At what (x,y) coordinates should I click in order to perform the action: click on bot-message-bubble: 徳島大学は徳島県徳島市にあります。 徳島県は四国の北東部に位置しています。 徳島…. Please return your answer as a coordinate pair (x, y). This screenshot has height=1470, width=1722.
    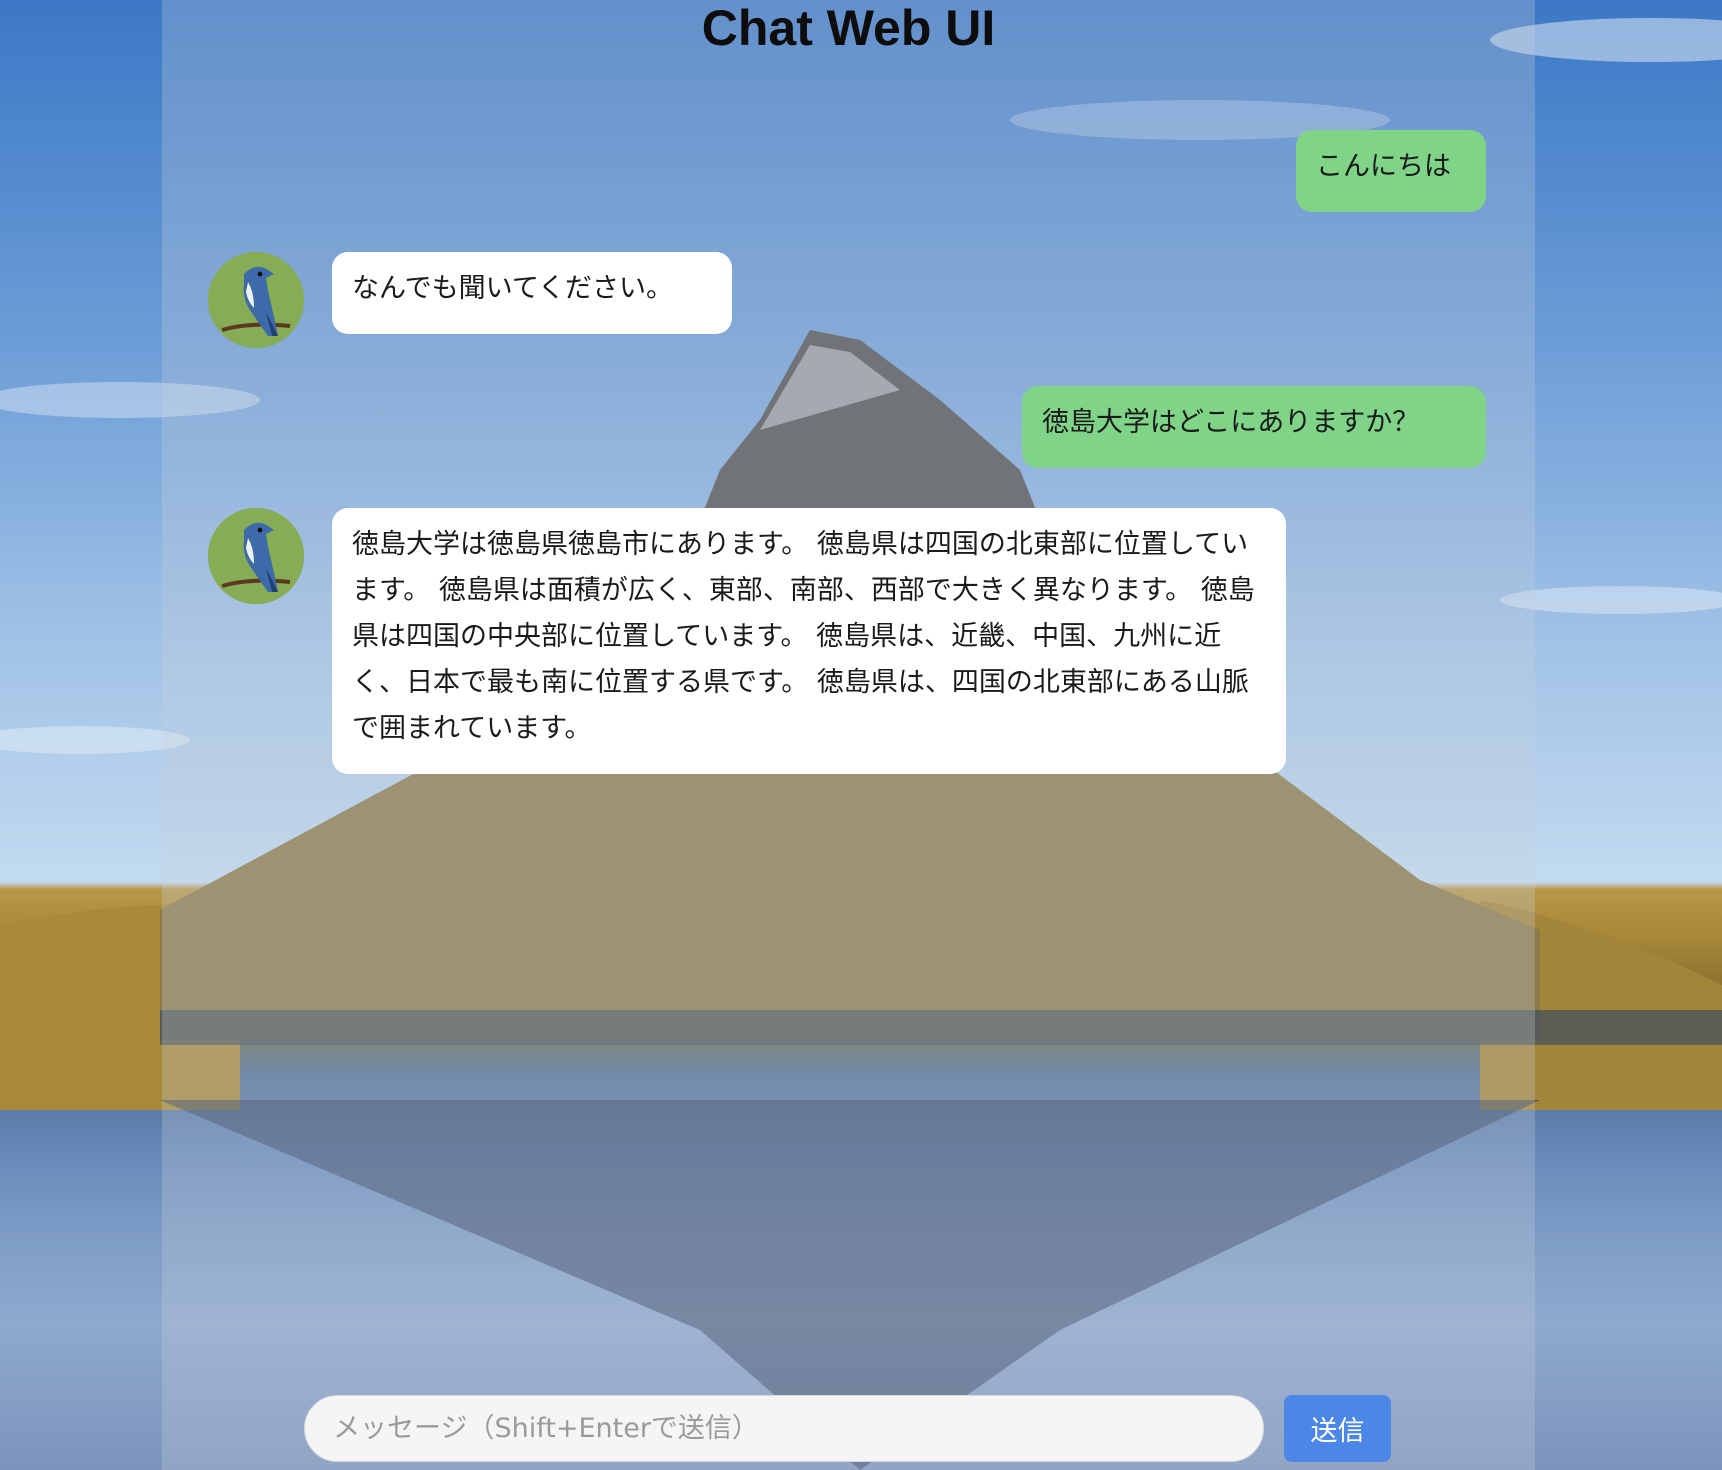
    Looking at the image, I should click on (809, 641).